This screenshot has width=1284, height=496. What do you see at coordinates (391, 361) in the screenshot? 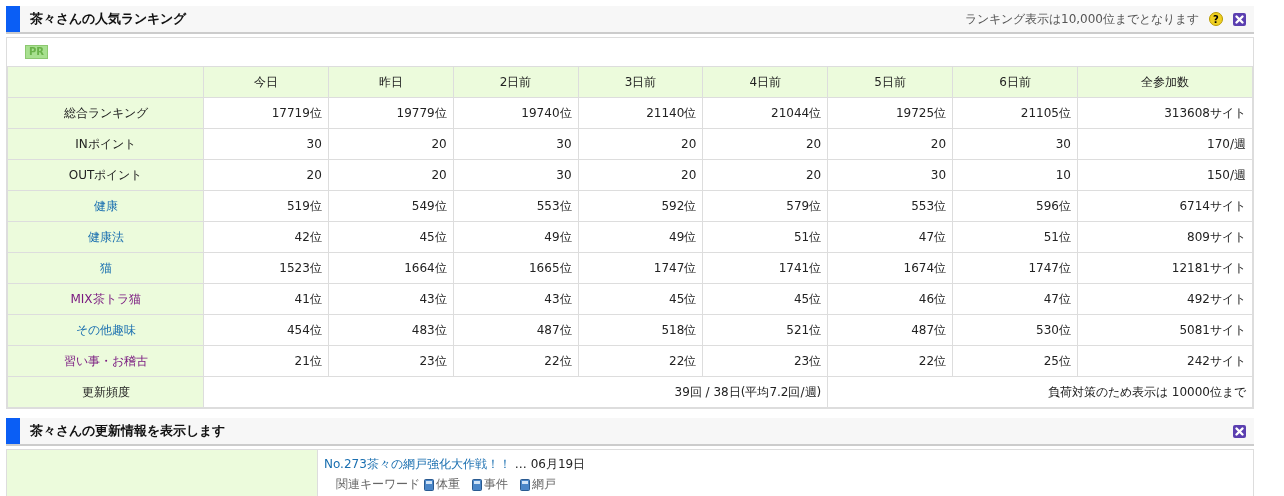
I see `table-cell: 23位` at bounding box center [391, 361].